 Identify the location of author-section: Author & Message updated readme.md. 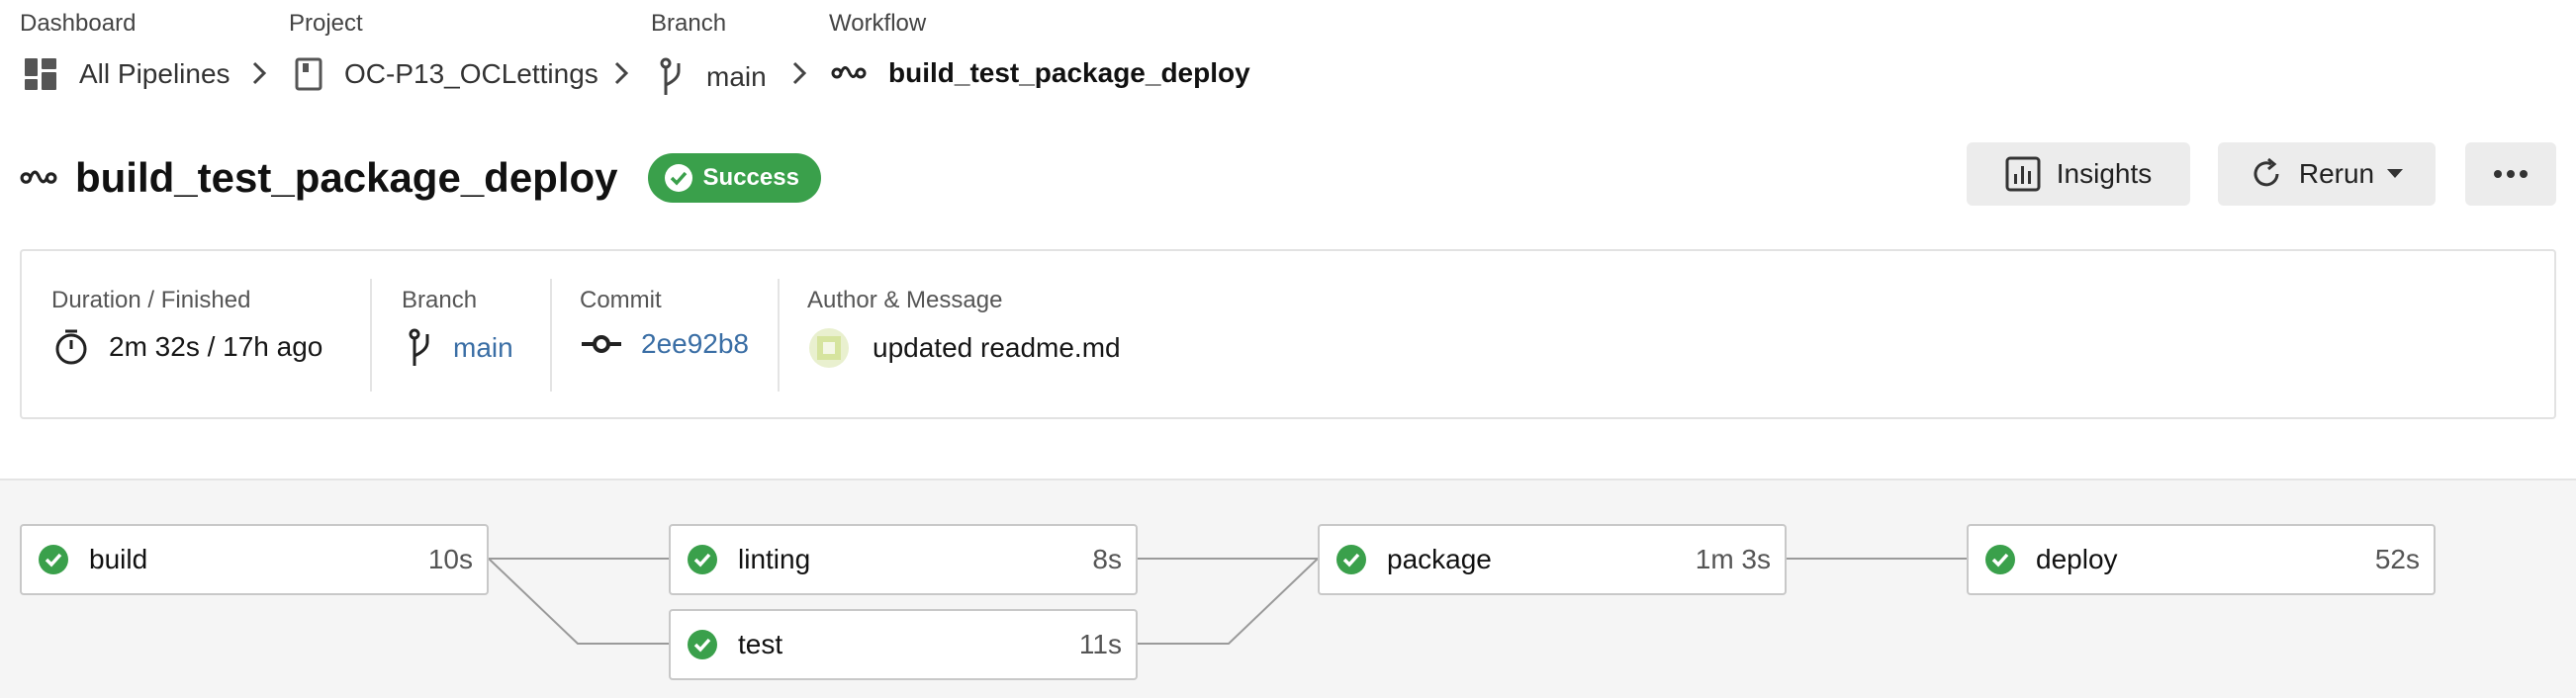
(1126, 334).